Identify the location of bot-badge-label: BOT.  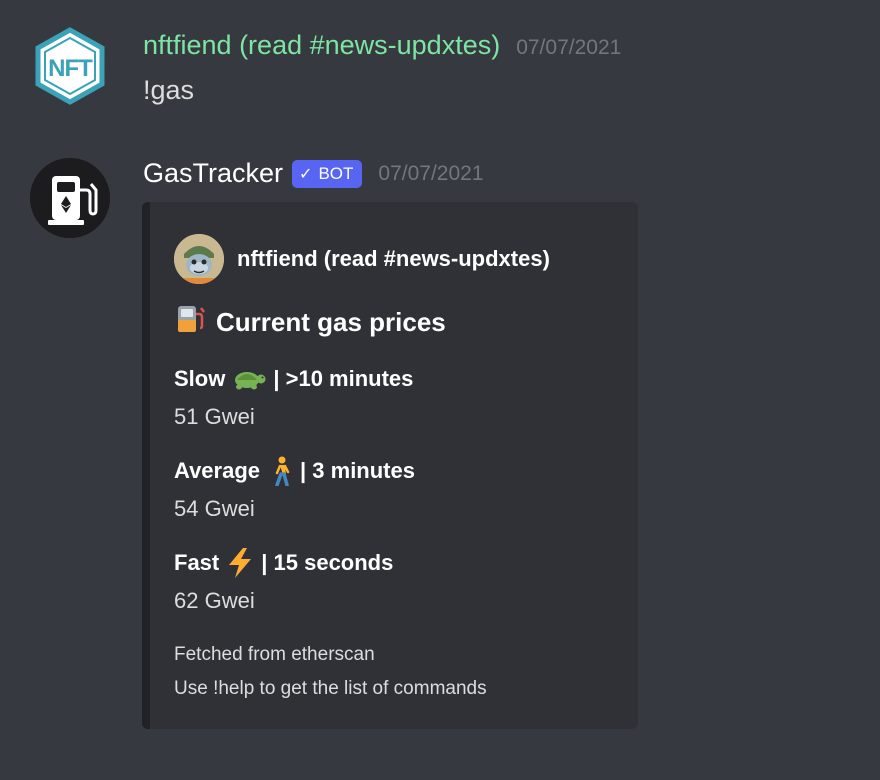
(336, 173).